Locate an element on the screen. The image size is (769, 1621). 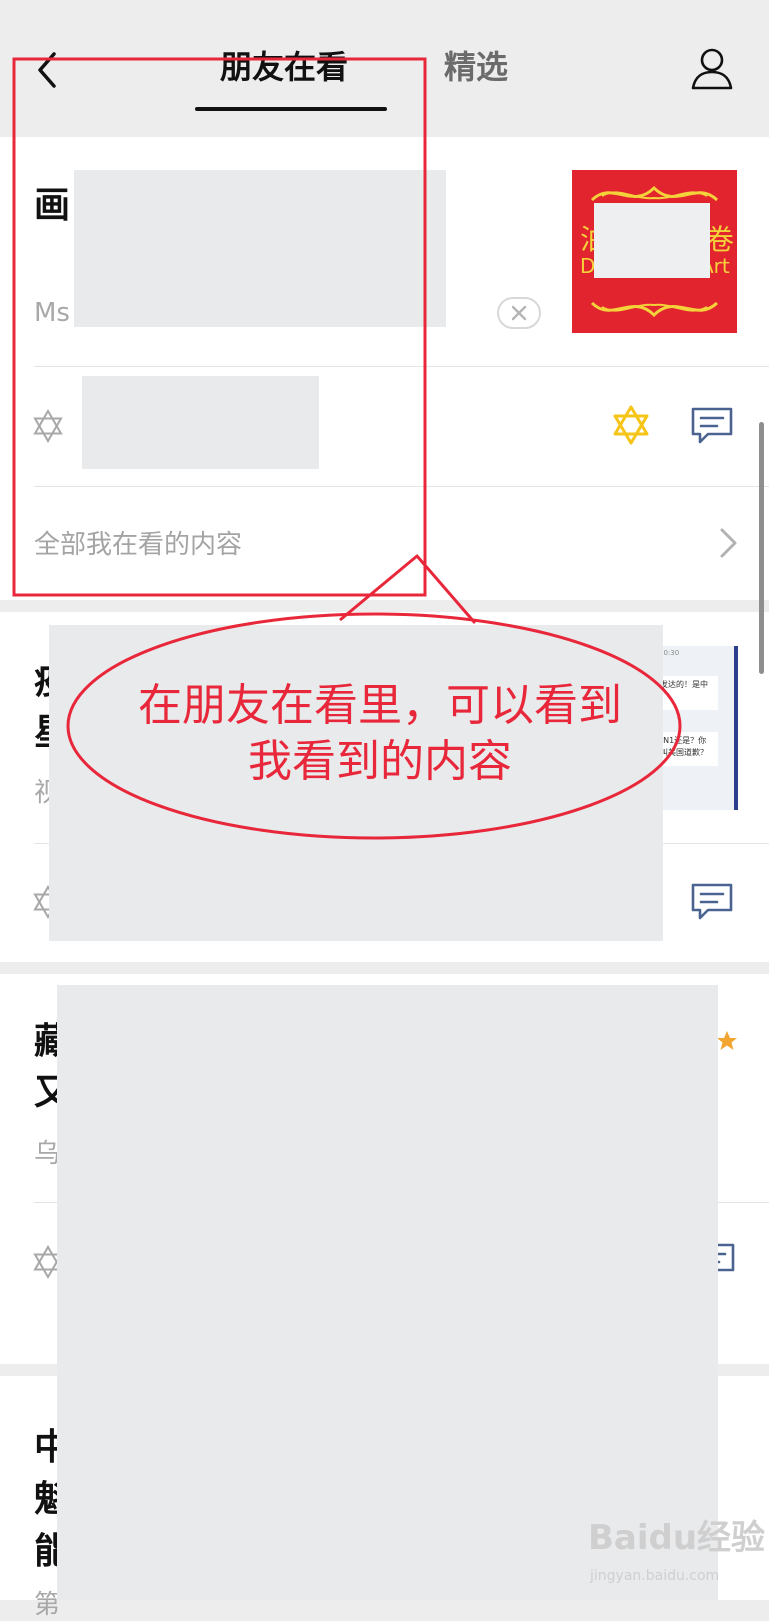
watermark-url: jingyan.baidu.com is located at coordinates (655, 1576).